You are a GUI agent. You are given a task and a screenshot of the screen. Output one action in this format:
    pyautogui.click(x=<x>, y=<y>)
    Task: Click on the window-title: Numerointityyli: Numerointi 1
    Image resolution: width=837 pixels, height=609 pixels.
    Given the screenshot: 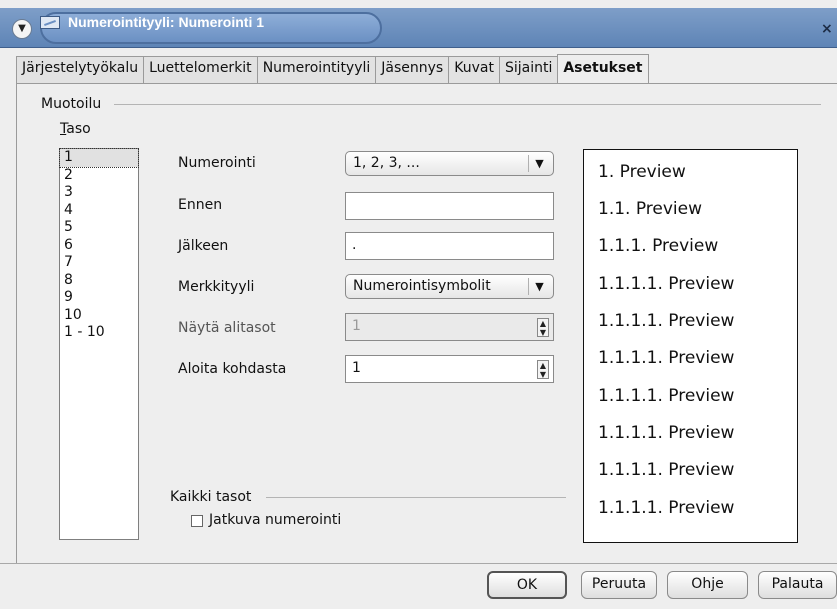 What is the action you would take?
    pyautogui.click(x=166, y=22)
    